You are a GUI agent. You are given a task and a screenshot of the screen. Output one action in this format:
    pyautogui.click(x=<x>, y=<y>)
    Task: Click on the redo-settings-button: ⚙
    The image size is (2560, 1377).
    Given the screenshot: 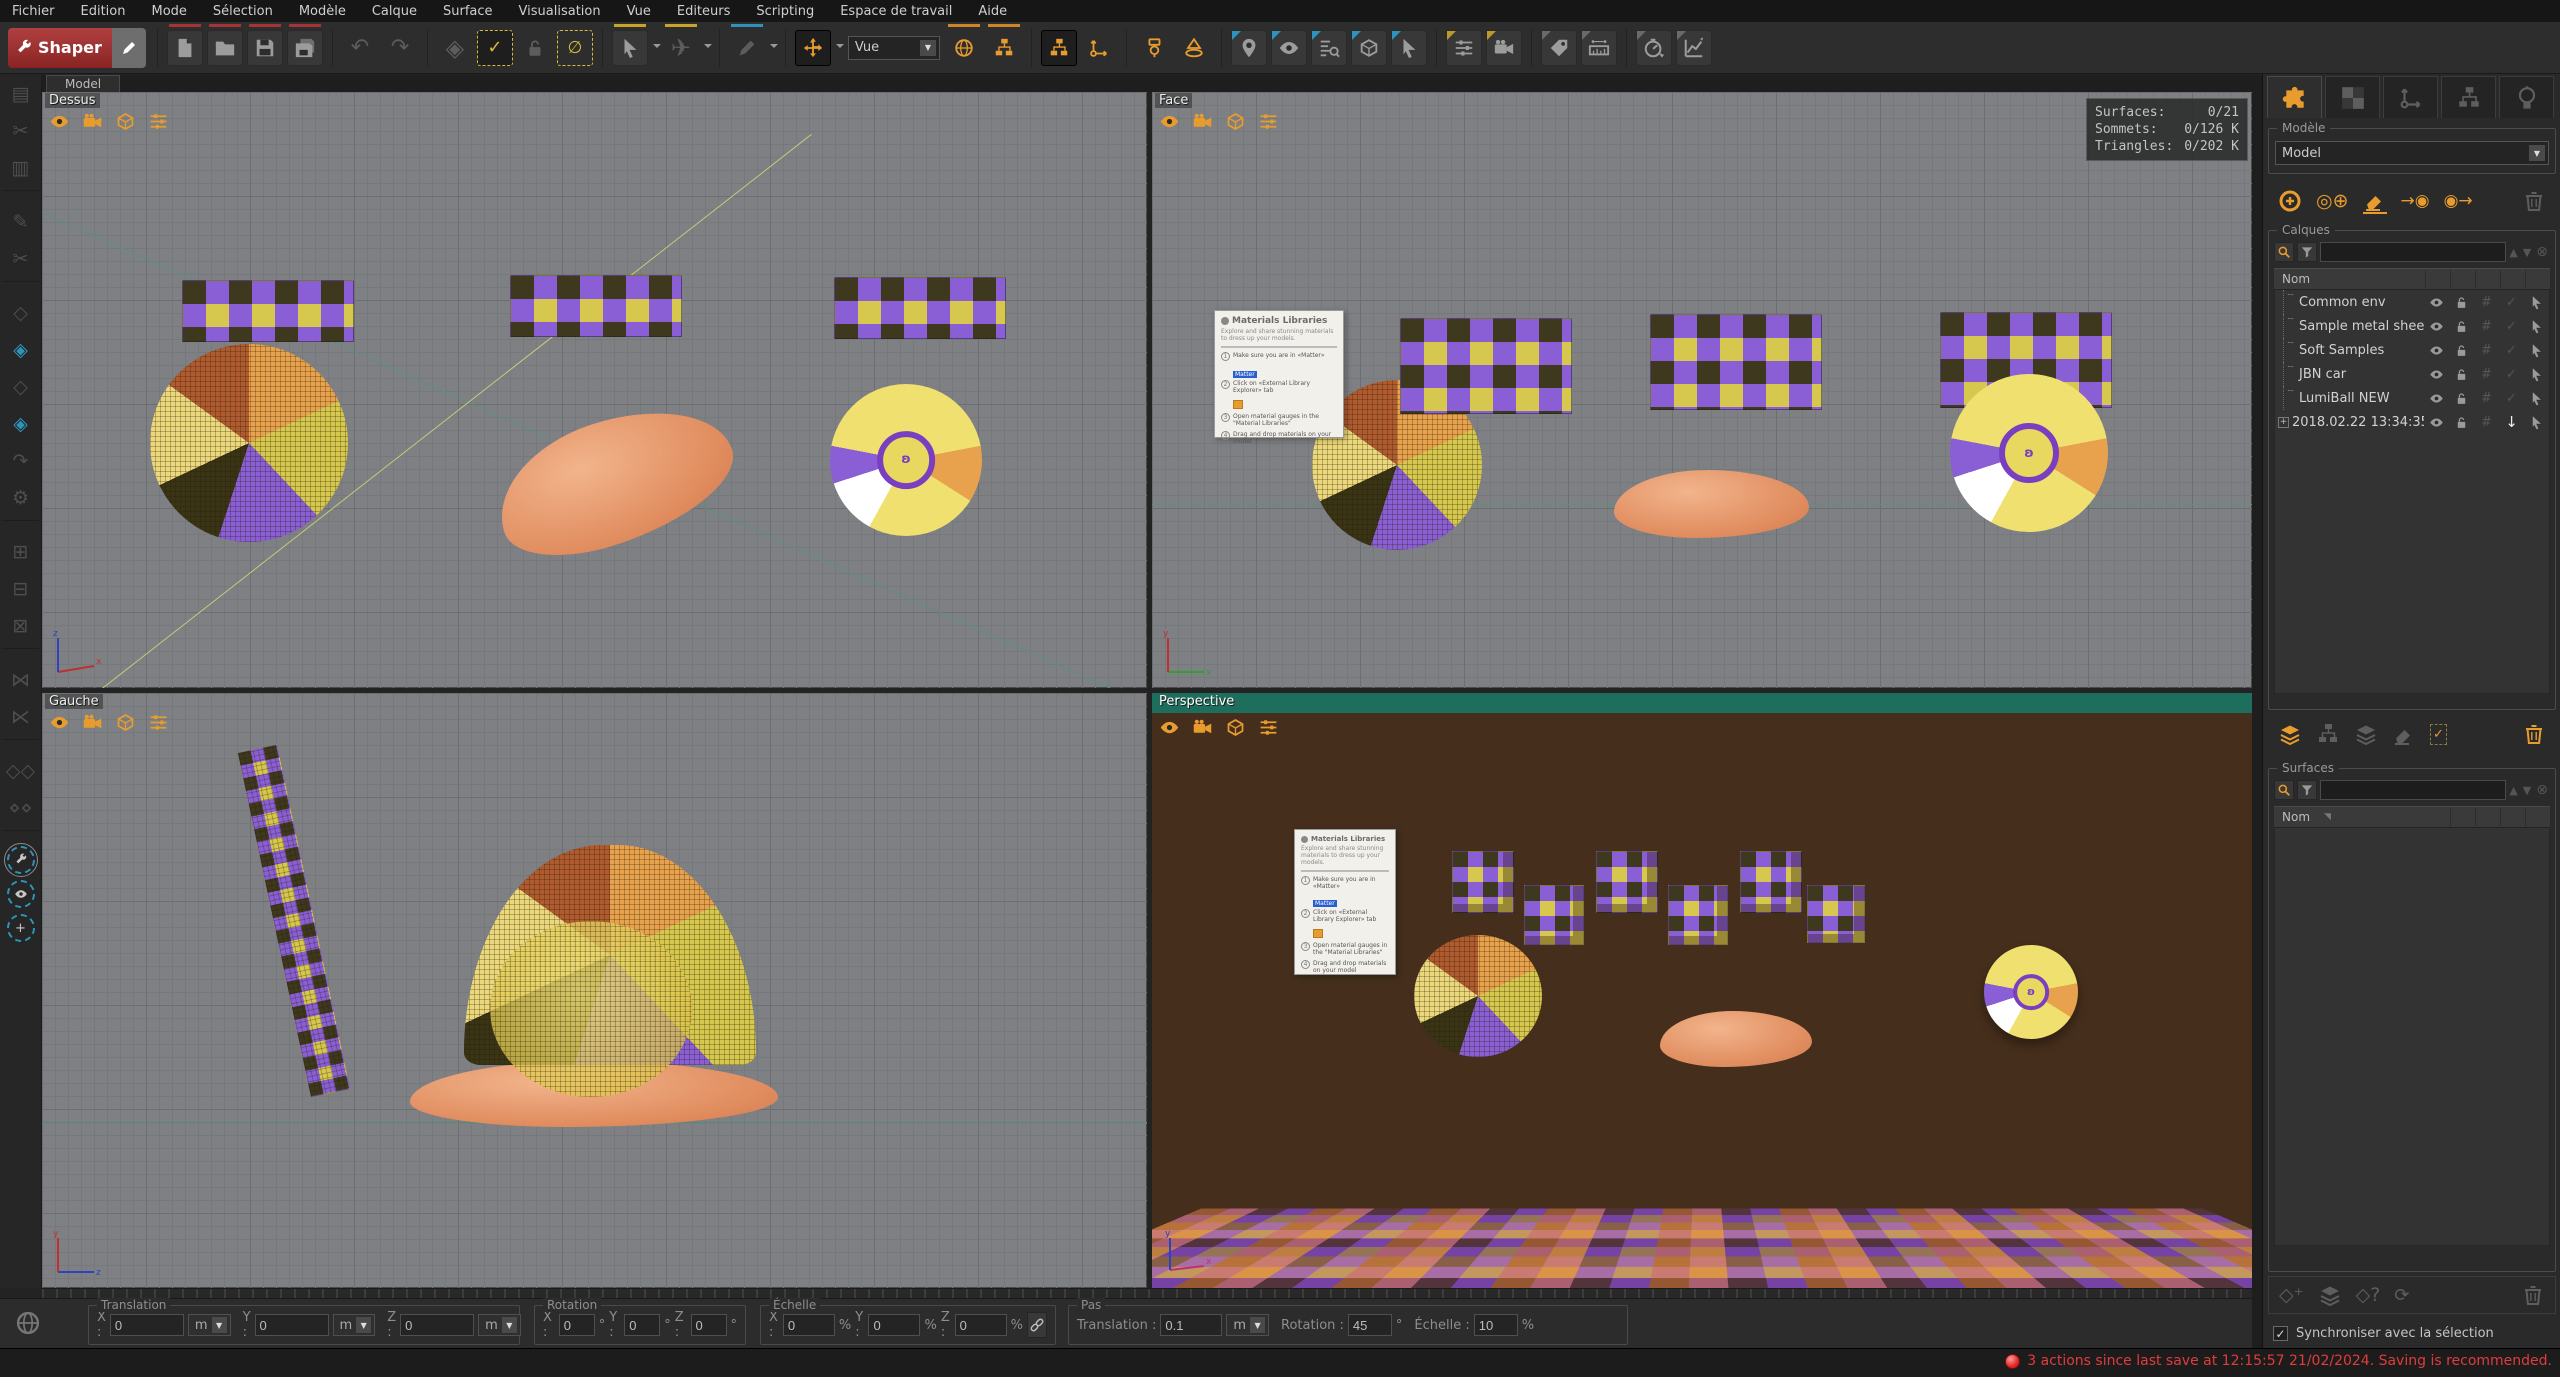 What is the action you would take?
    pyautogui.click(x=21, y=498)
    